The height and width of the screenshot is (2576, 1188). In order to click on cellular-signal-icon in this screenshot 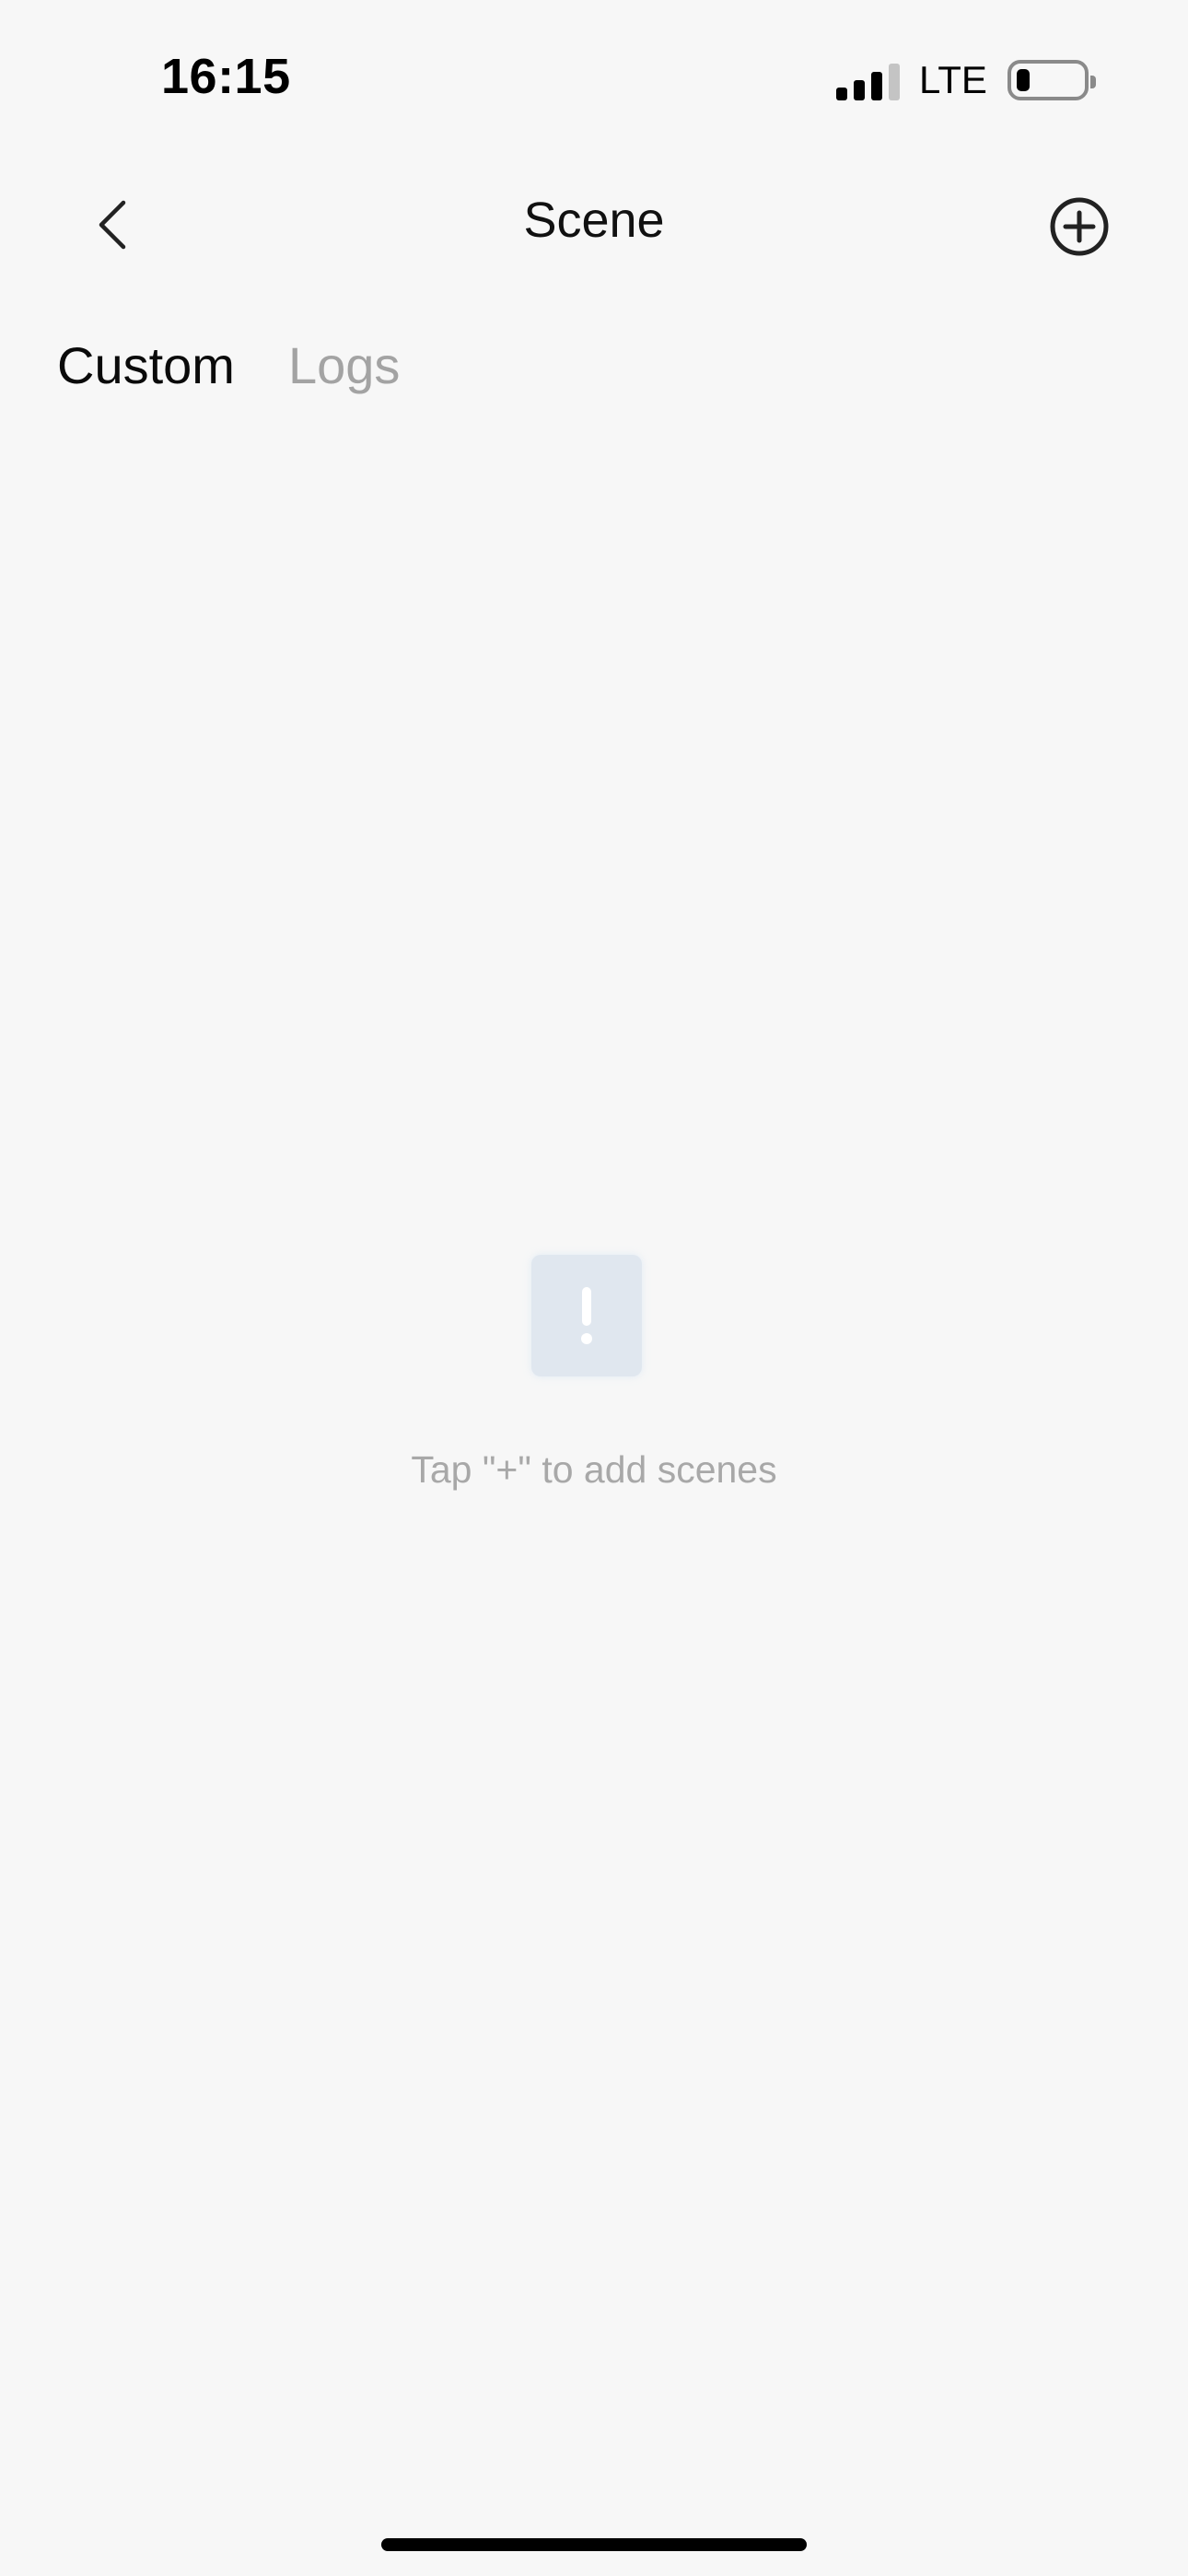, I will do `click(868, 80)`.